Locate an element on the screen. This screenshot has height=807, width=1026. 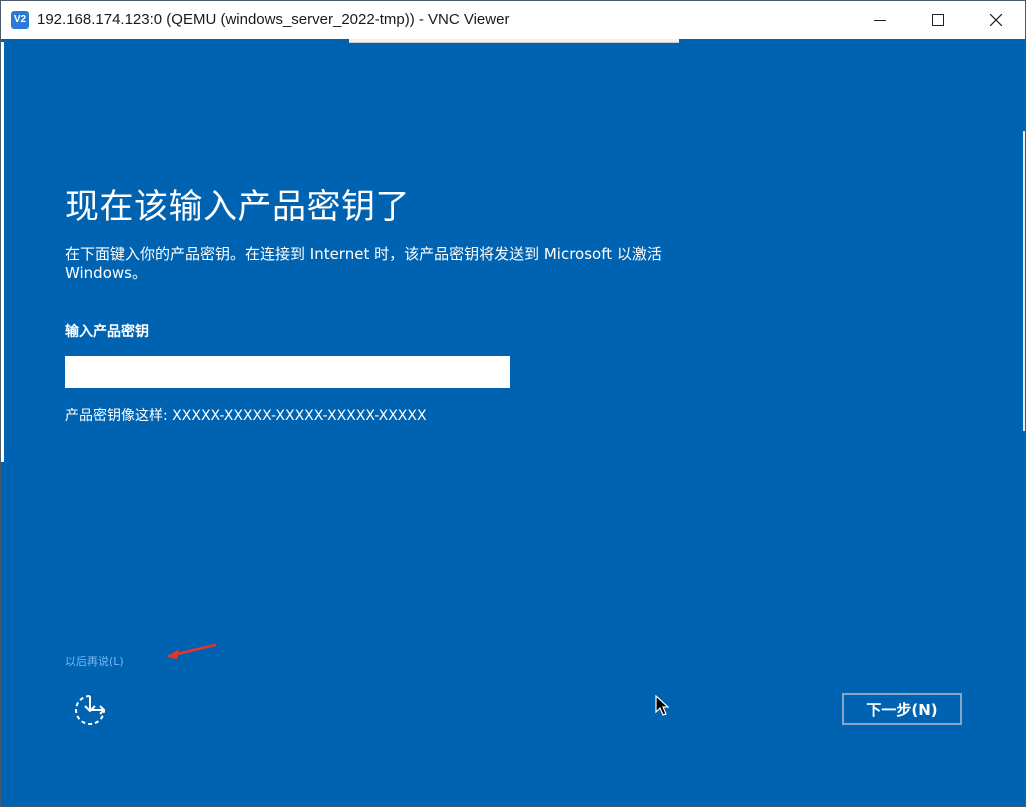
close-button is located at coordinates (996, 20).